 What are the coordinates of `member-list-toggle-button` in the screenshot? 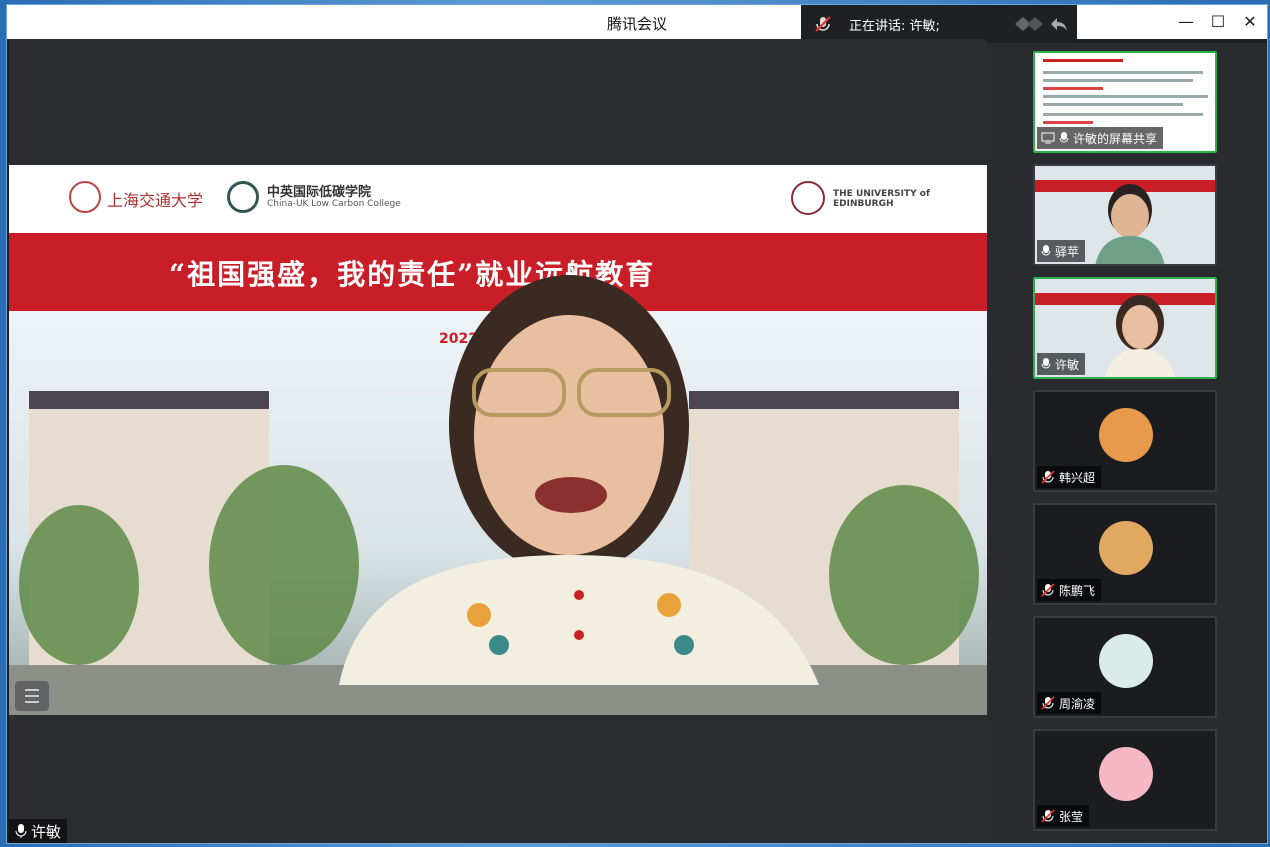 It's located at (32, 696).